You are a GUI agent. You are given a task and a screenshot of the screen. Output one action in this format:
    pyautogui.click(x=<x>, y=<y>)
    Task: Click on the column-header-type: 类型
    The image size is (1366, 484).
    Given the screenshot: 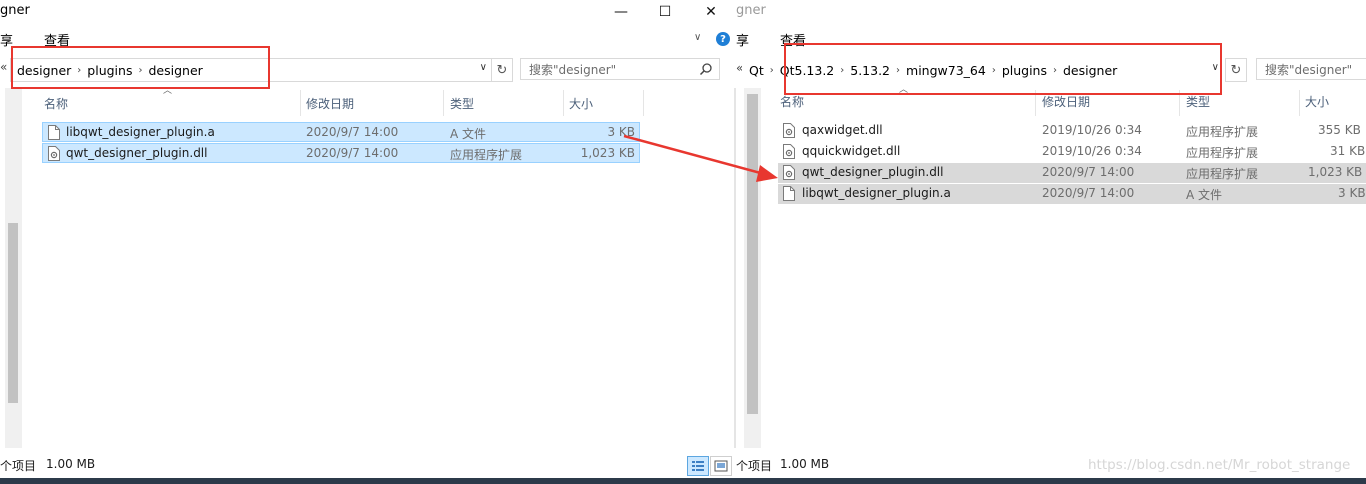 What is the action you would take?
    pyautogui.click(x=462, y=103)
    